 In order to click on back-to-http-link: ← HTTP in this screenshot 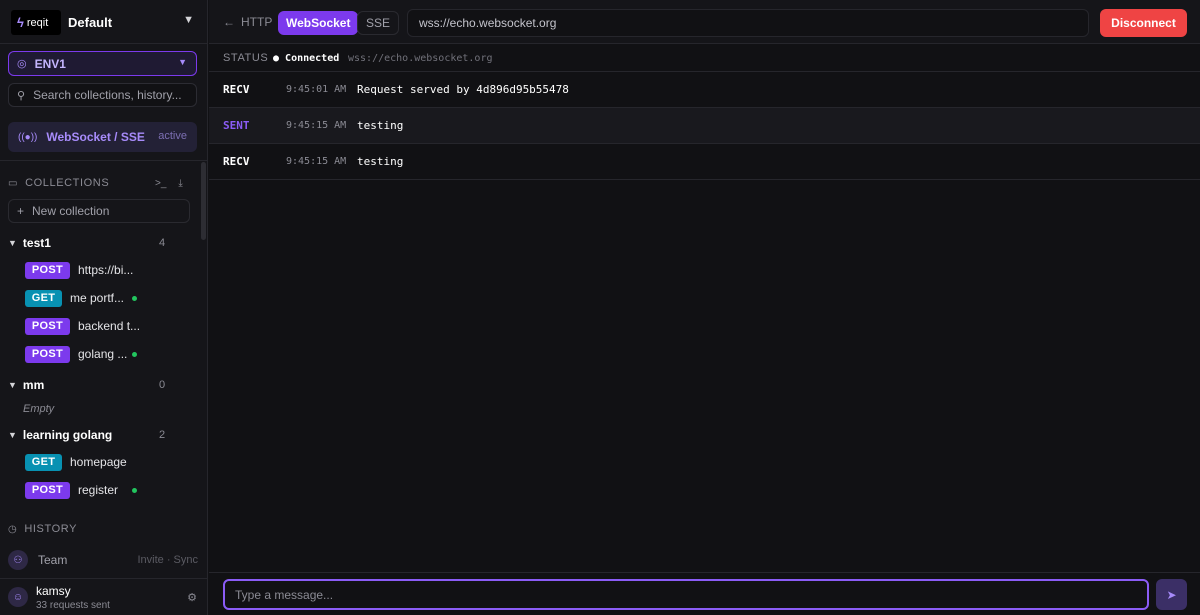, I will do `click(247, 22)`.